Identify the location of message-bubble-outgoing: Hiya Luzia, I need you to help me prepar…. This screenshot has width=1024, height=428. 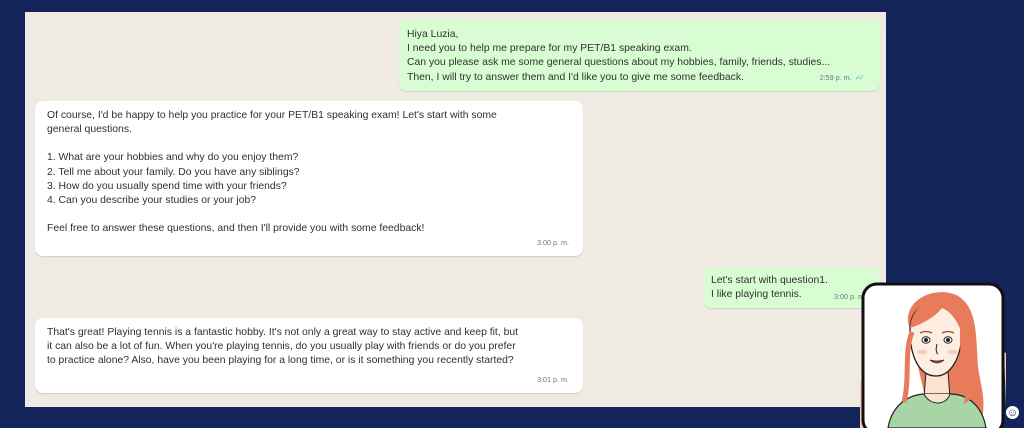
(639, 55).